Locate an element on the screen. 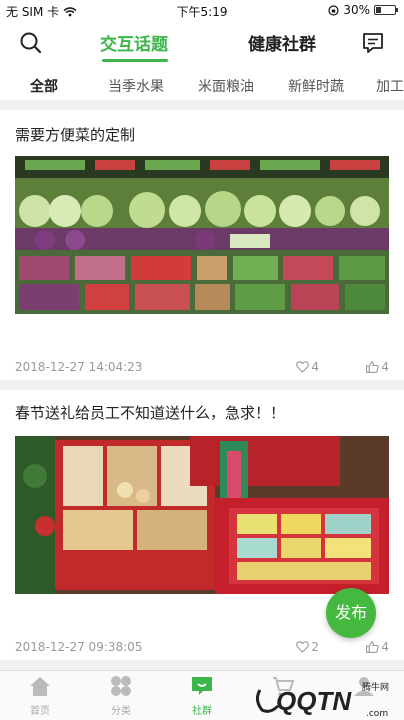 Image resolution: width=404 pixels, height=720 pixels. bottom-tab-label: 首页 is located at coordinates (40, 711).